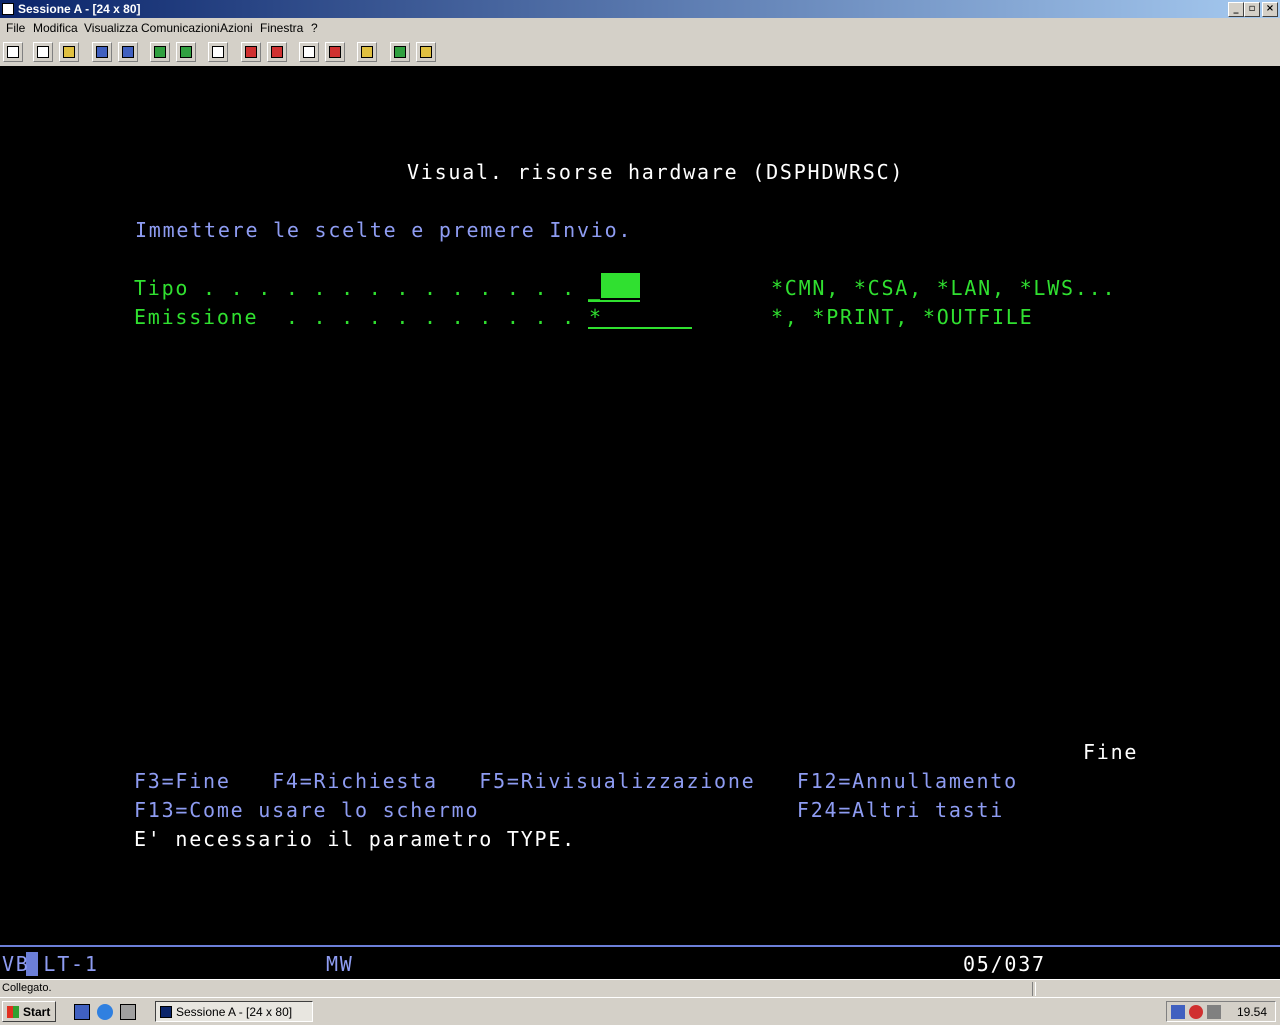  What do you see at coordinates (640, 1011) in the screenshot?
I see `taskbar: Start Sessione A - [24 x 80] 19.54` at bounding box center [640, 1011].